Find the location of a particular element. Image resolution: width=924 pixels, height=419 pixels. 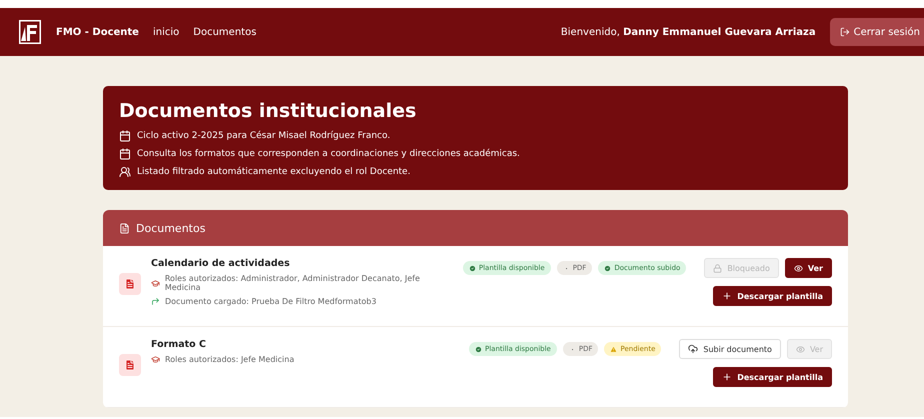

uploaded-text: Documento cargado: Prueba De Filtro Medformatob3 is located at coordinates (270, 301).